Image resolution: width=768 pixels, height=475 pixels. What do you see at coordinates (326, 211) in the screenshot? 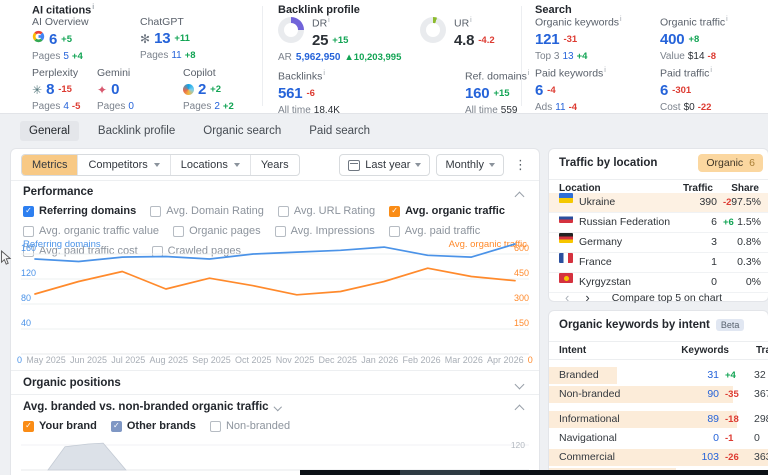
I see `checkbox-avg-url-rating: Avg. URL Rating` at bounding box center [326, 211].